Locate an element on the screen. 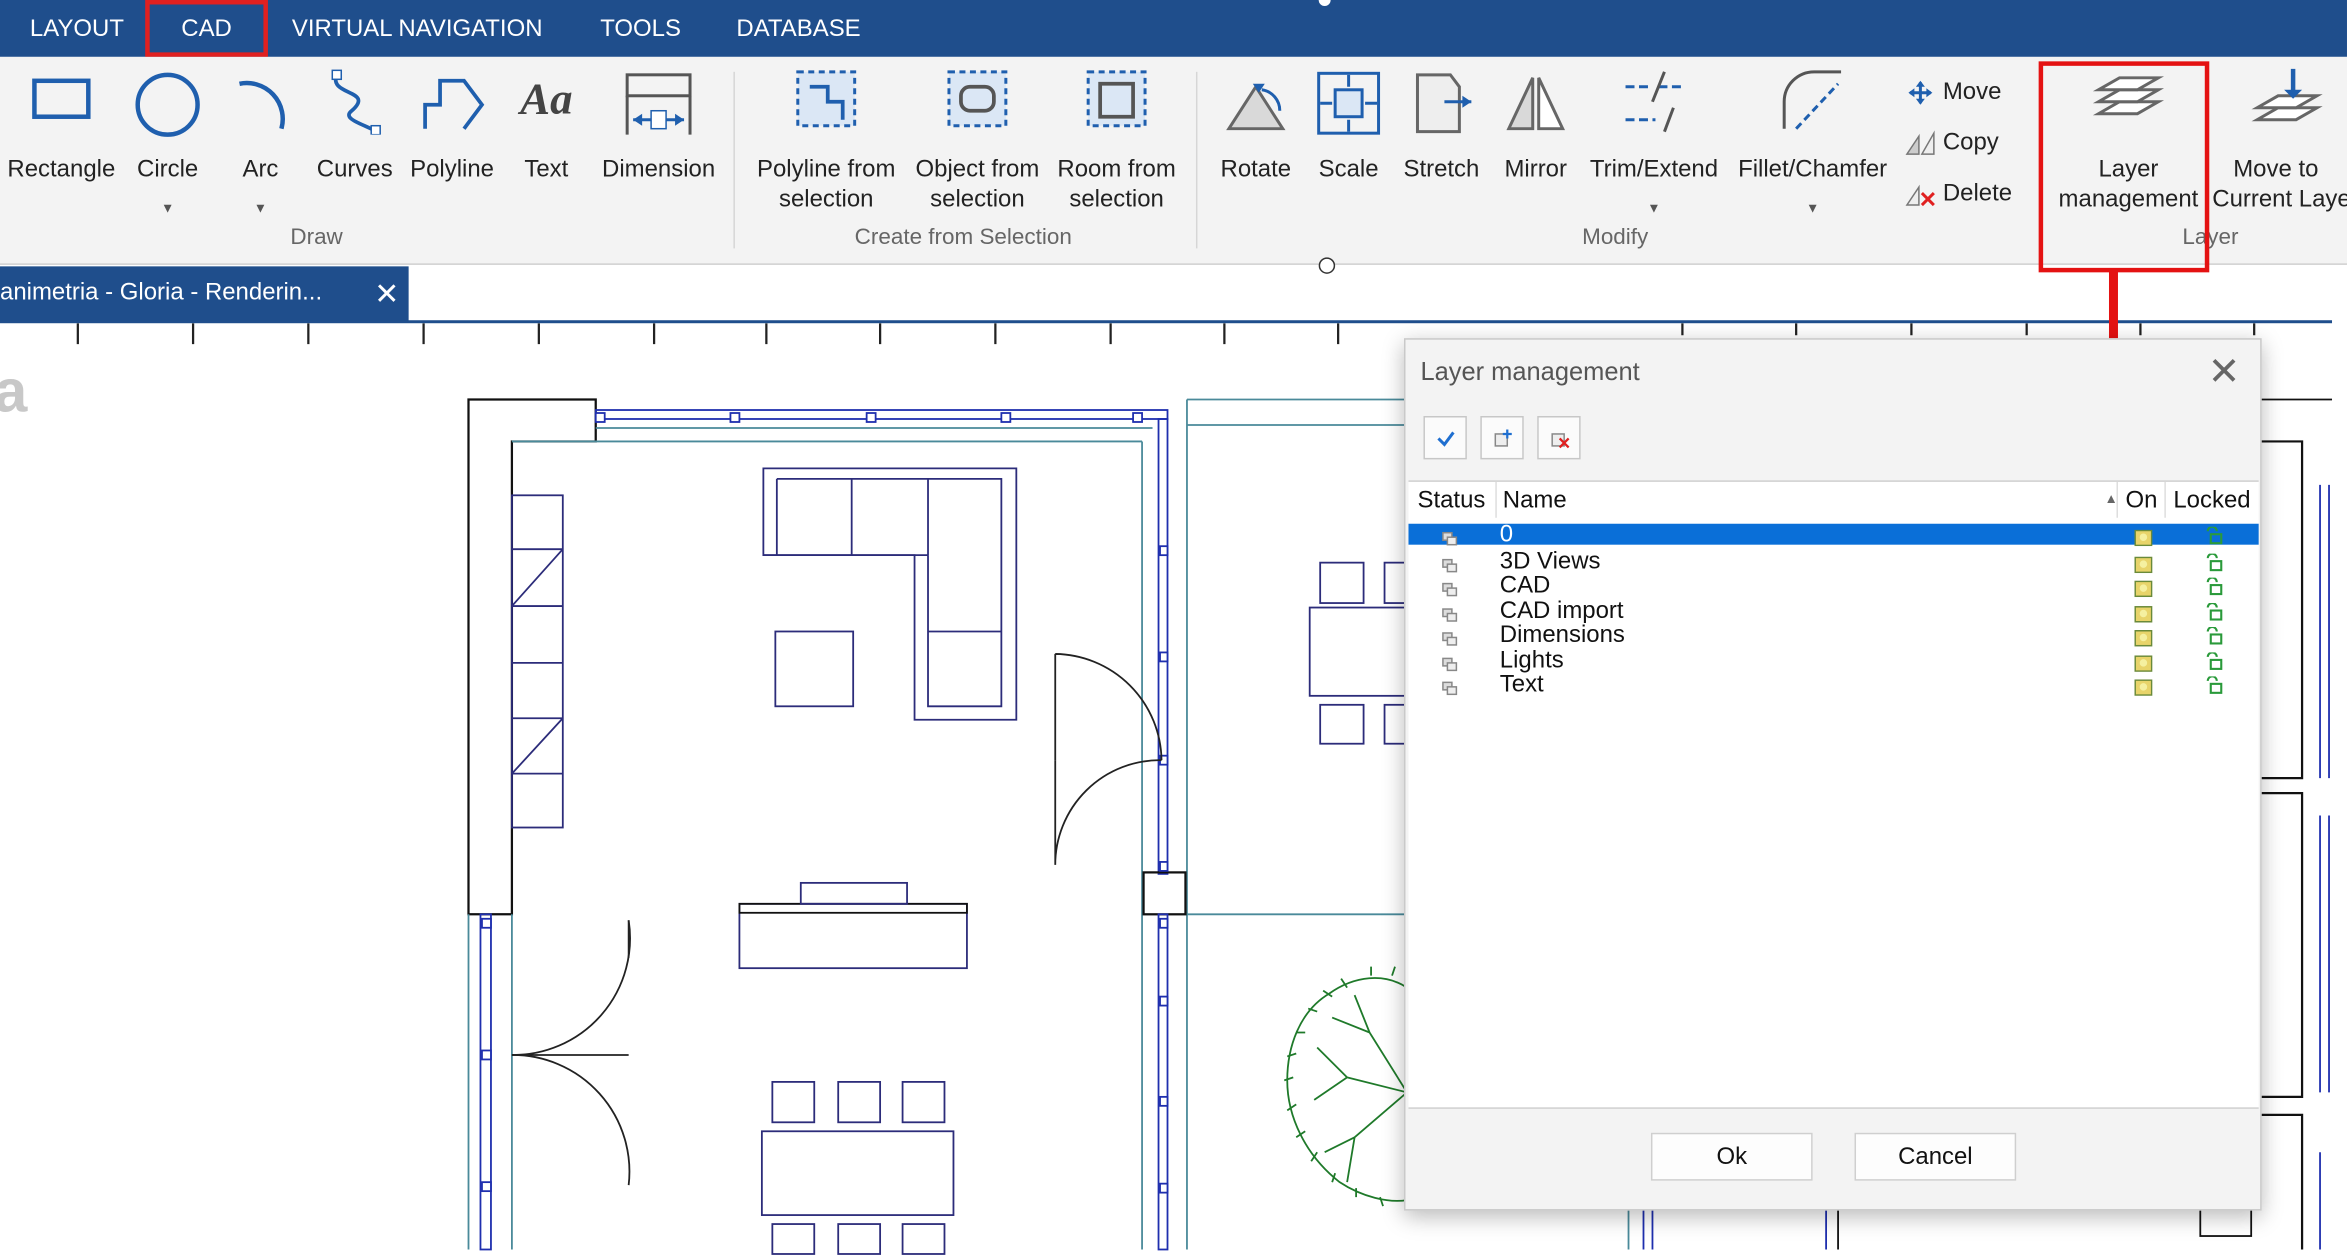 The width and height of the screenshot is (2347, 1260). layer-row: 0 is located at coordinates (1833, 535).